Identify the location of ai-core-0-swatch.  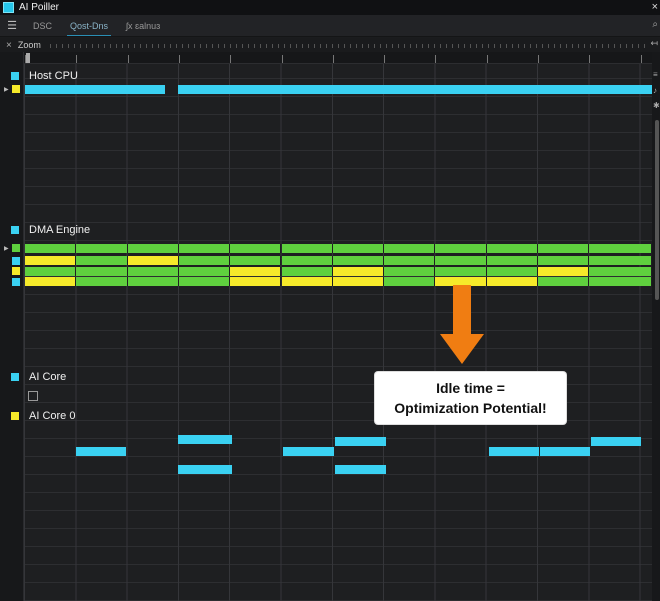
(15, 416).